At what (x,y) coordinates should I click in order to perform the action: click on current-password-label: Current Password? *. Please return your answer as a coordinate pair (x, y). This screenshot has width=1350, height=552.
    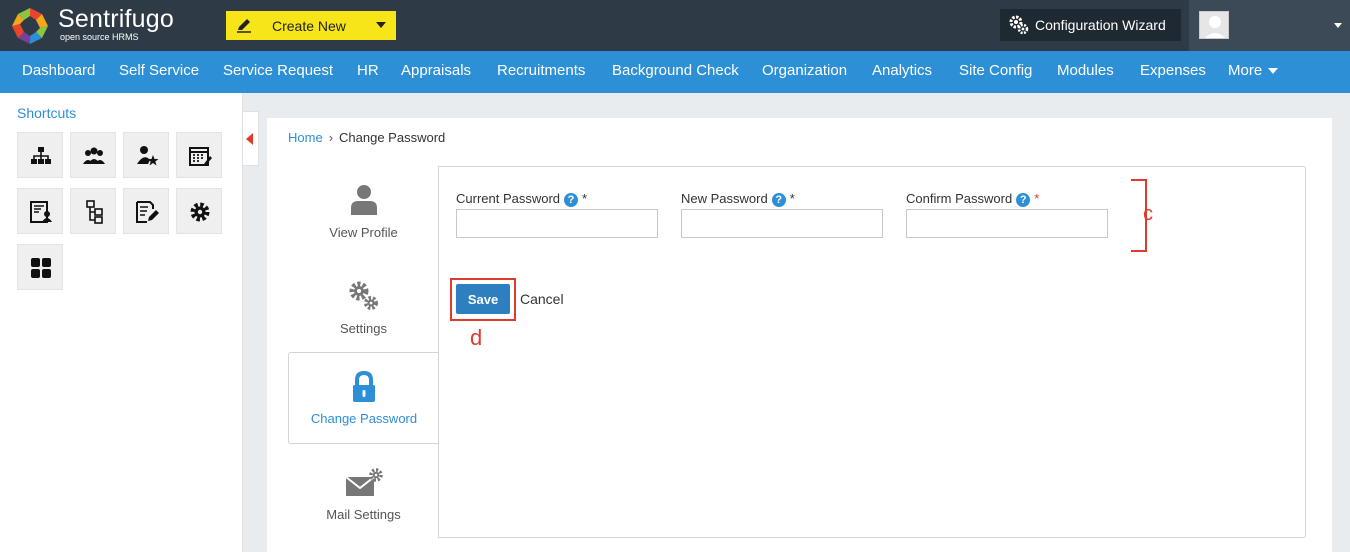
    Looking at the image, I should click on (521, 199).